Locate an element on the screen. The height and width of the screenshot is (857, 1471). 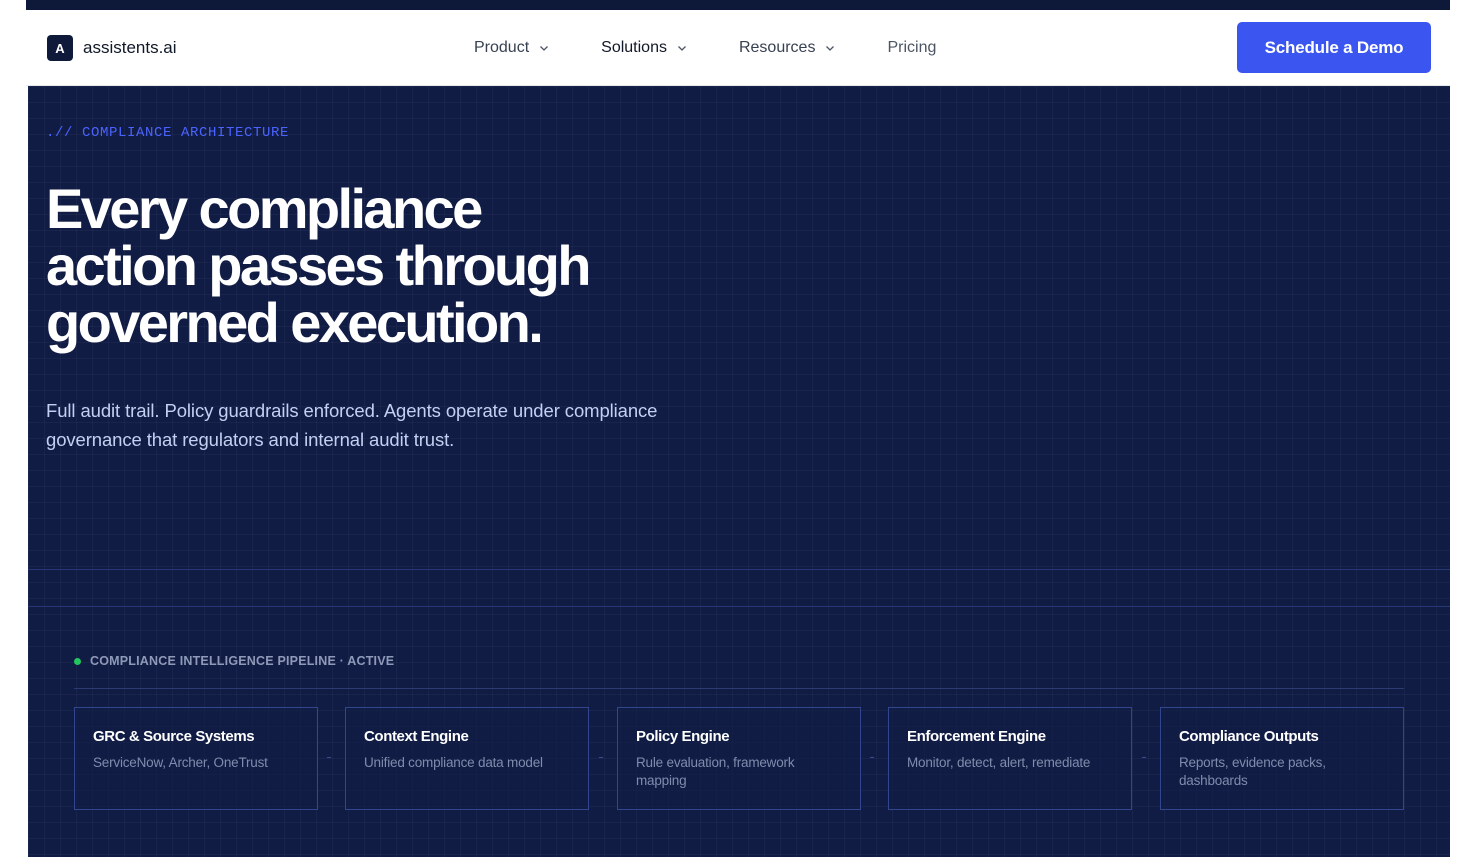
headline-line: governed execution. is located at coordinates (295, 322).